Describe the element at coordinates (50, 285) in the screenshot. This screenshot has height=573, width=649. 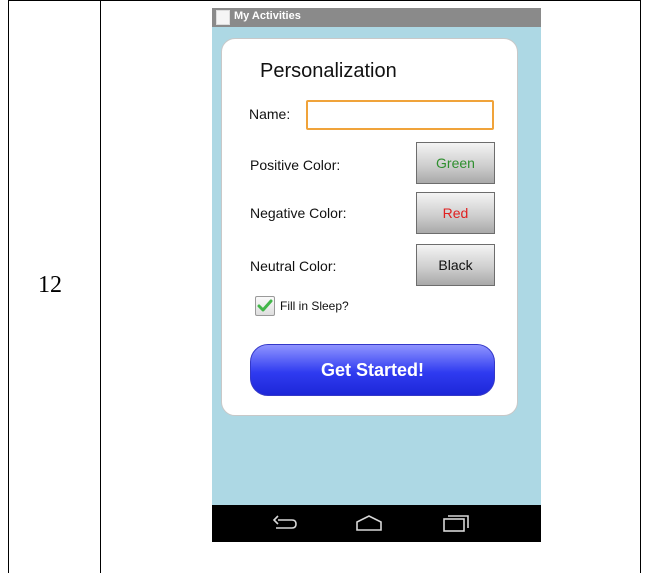
I see `row-number: 12` at that location.